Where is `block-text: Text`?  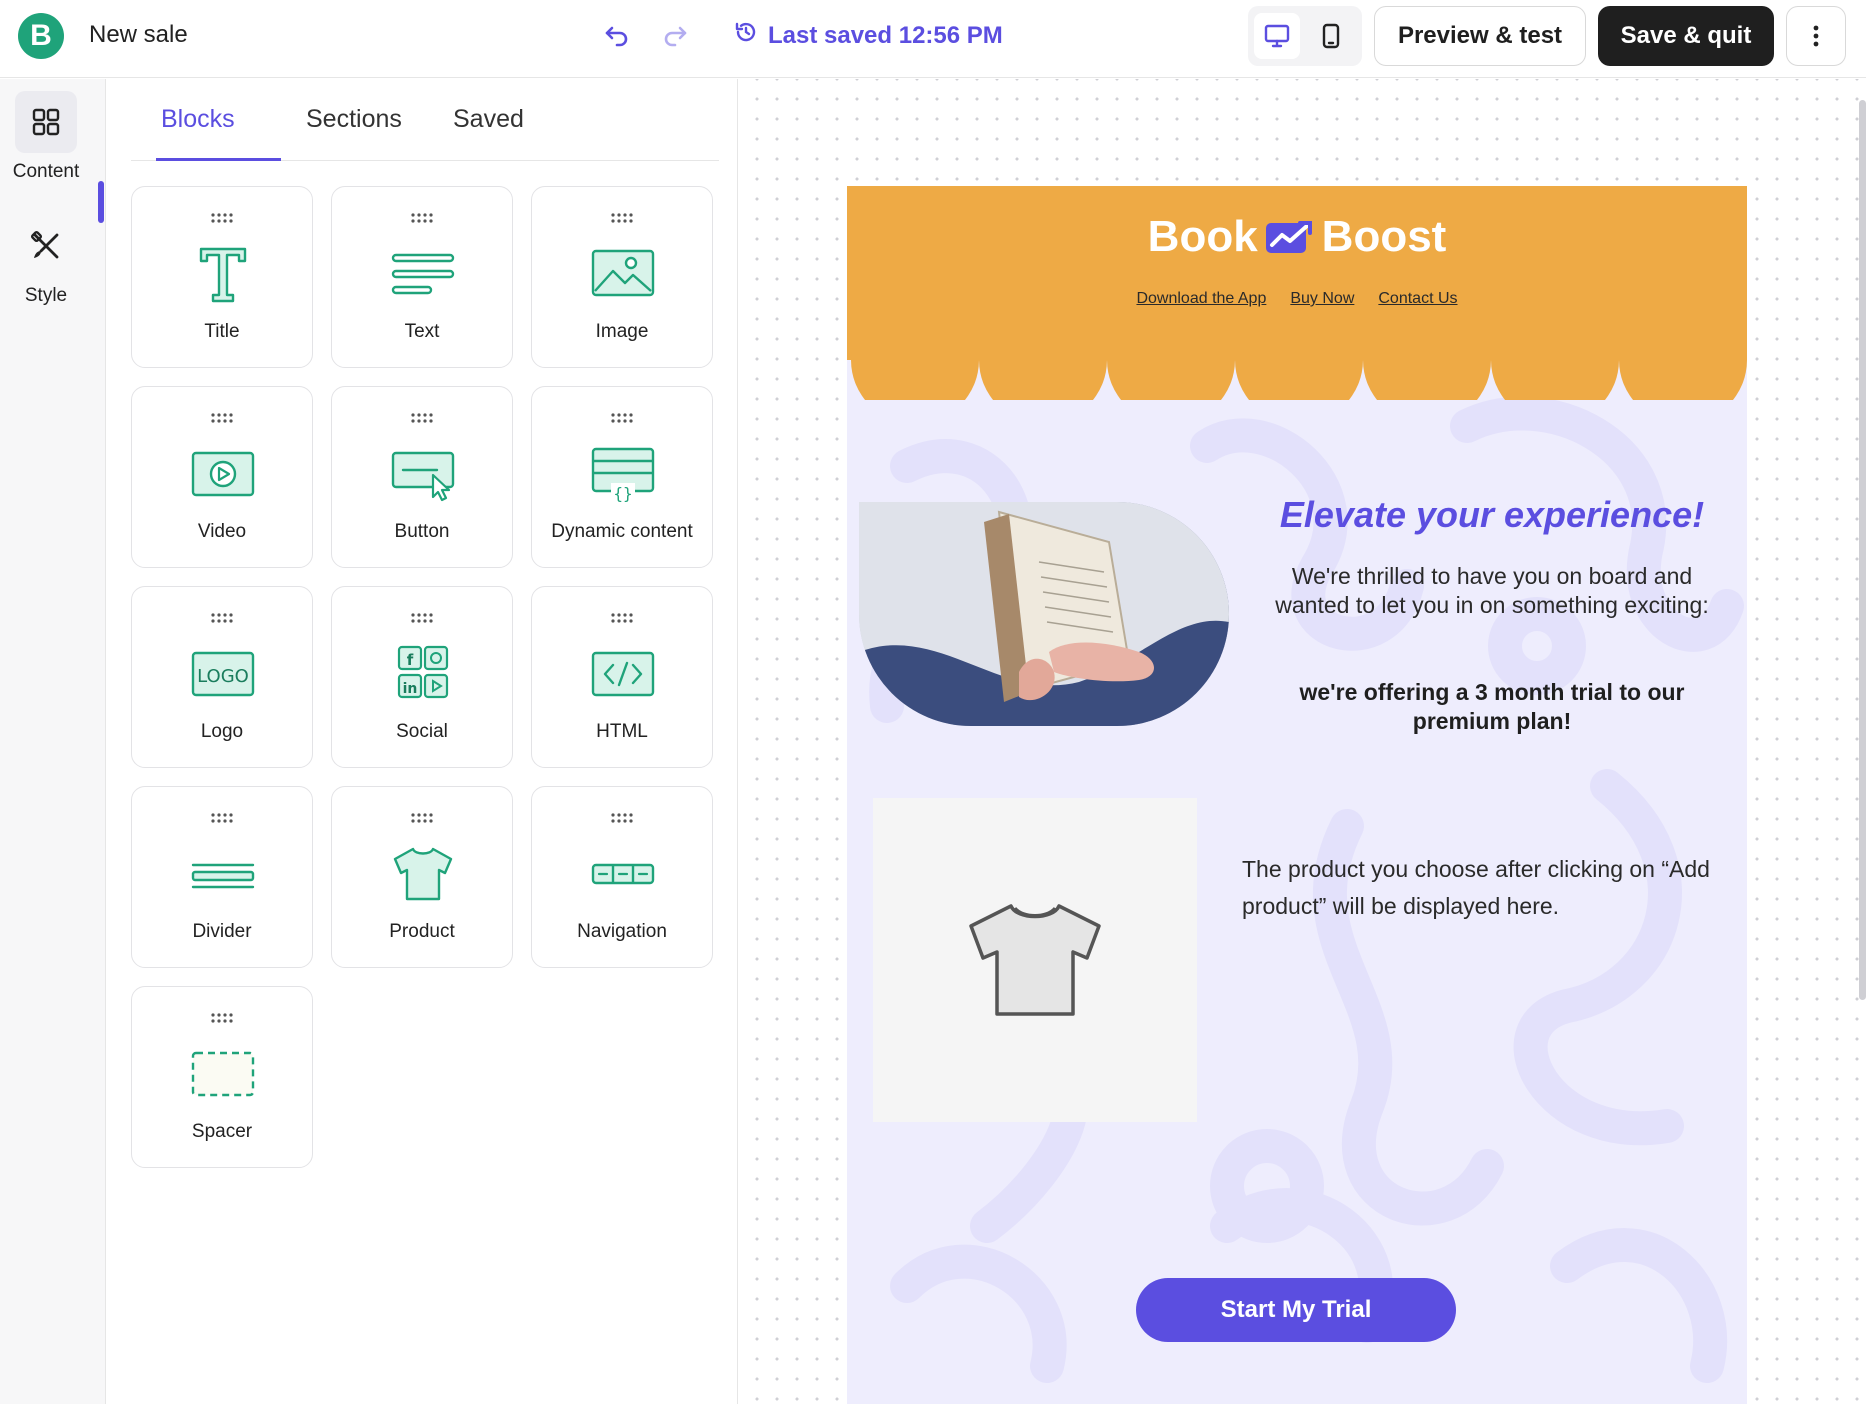
block-text: Text is located at coordinates (422, 277).